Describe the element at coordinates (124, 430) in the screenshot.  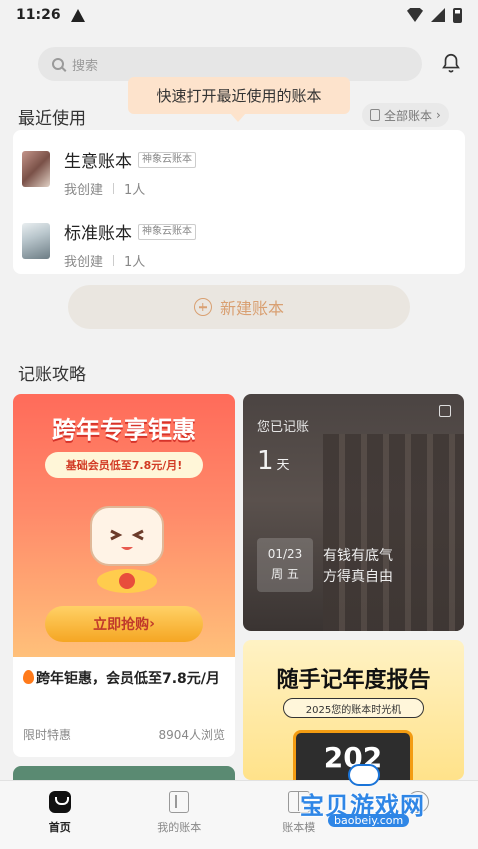
I see `promo-headline: 跨年专享钜惠` at that location.